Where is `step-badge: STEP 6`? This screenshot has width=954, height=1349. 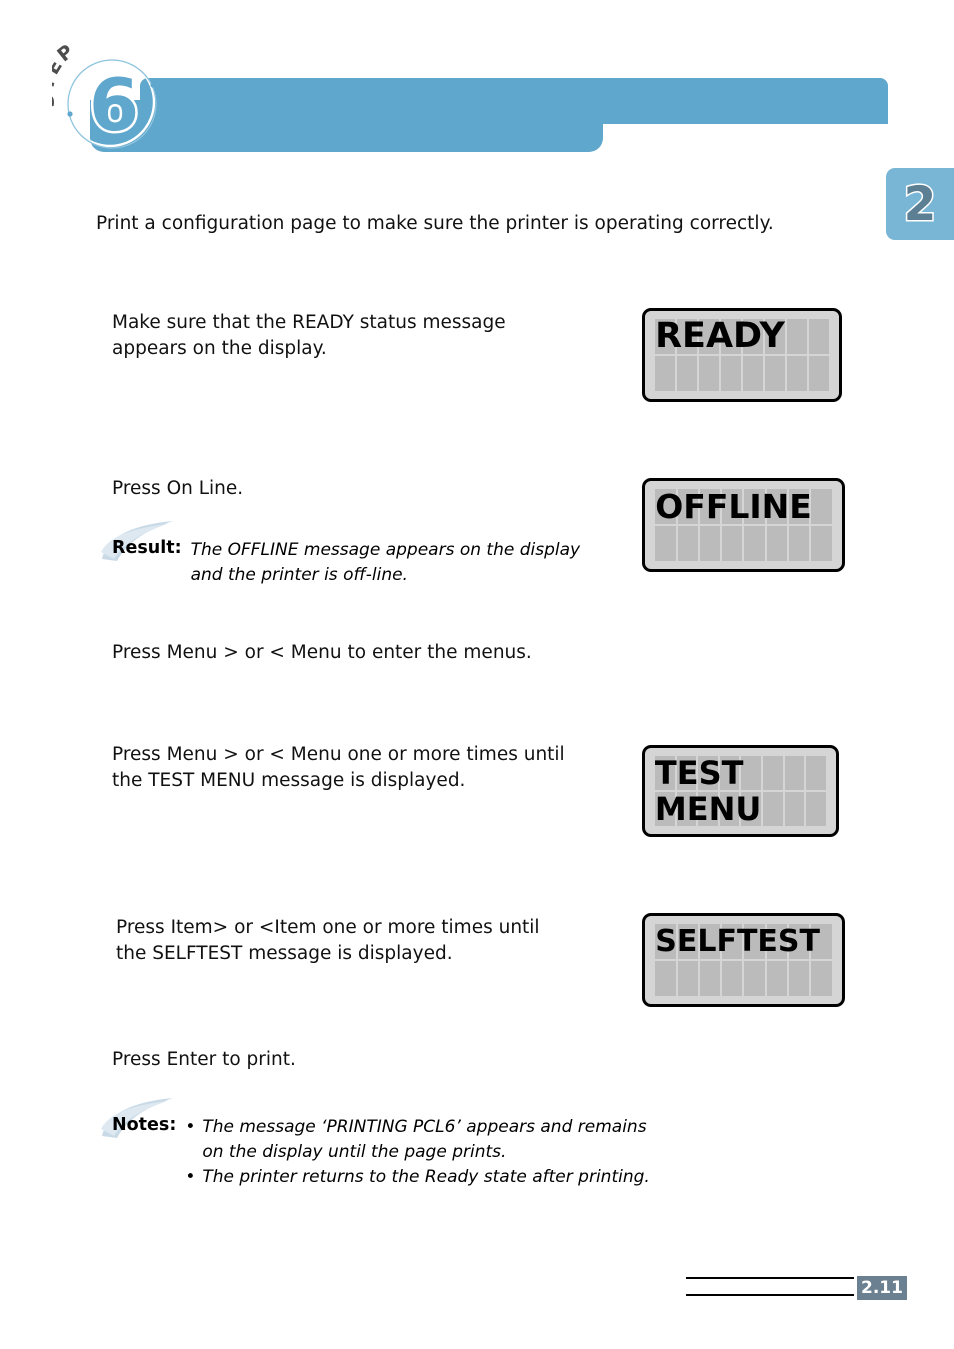 step-badge: STEP 6 is located at coordinates (112, 100).